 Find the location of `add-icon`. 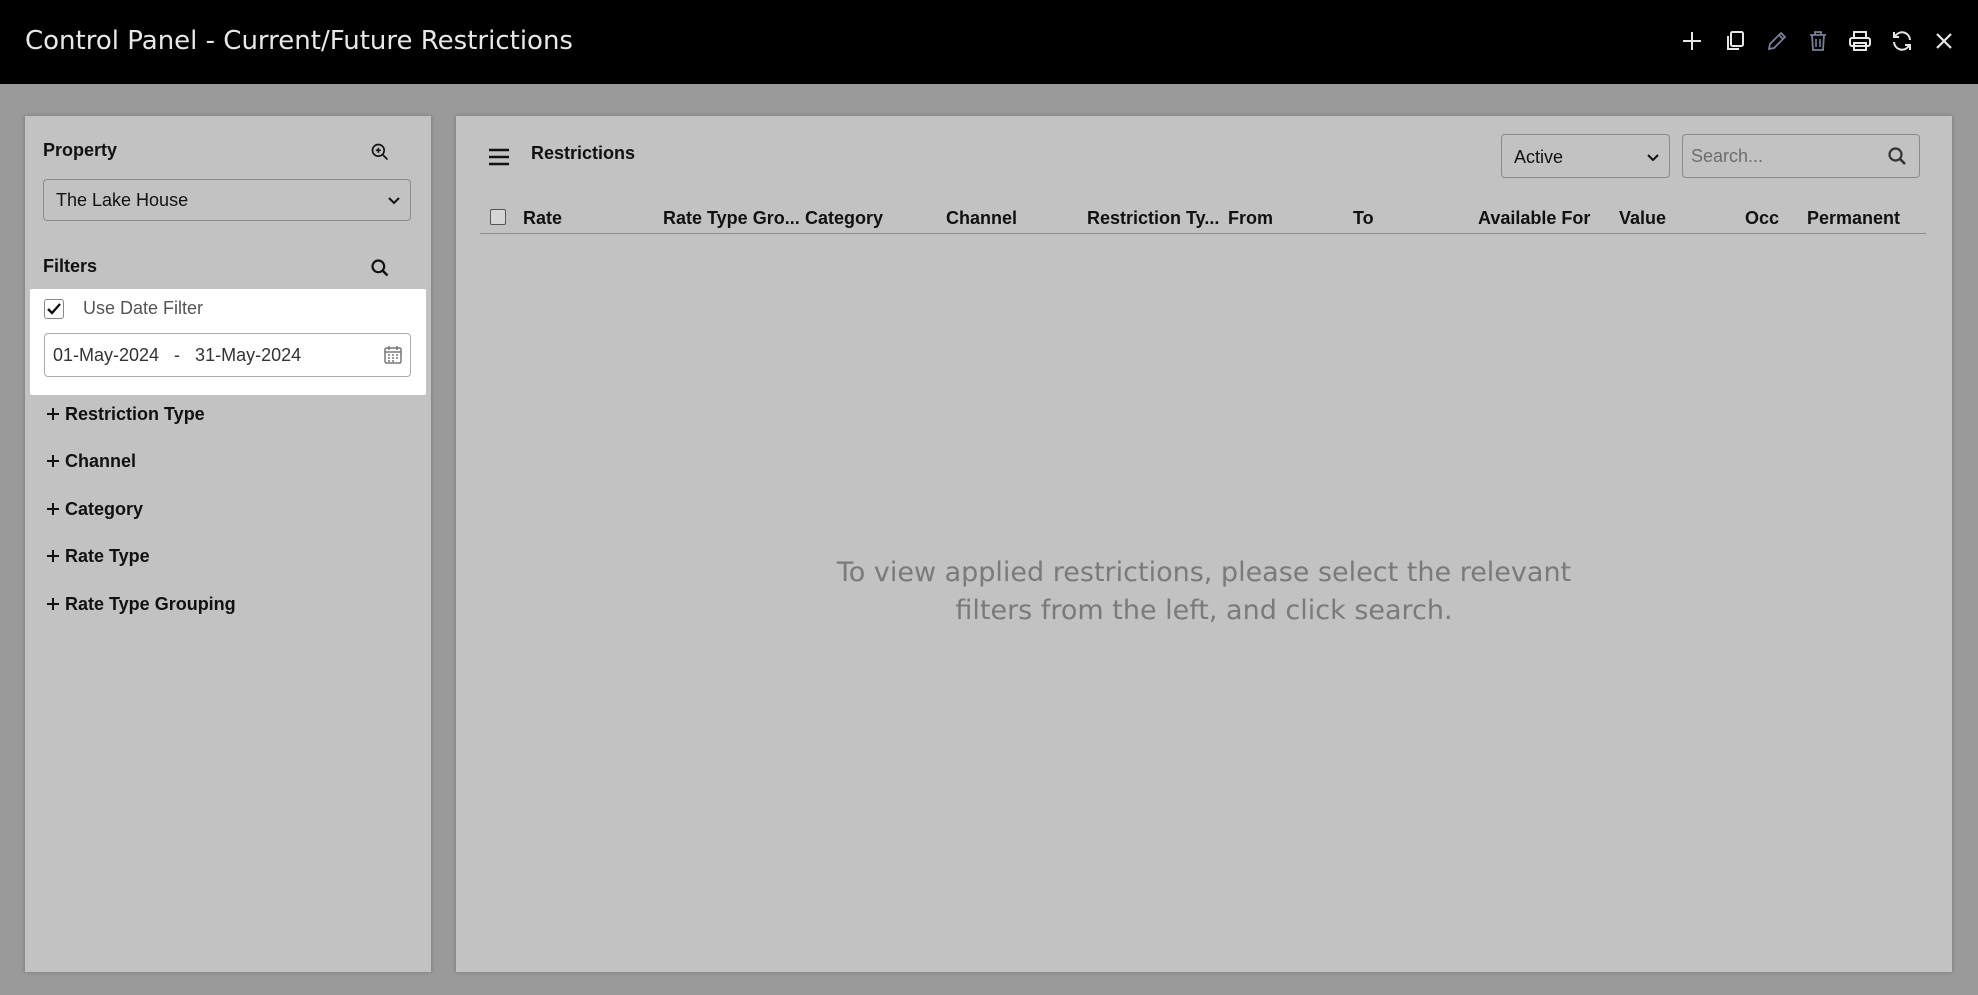

add-icon is located at coordinates (1692, 41).